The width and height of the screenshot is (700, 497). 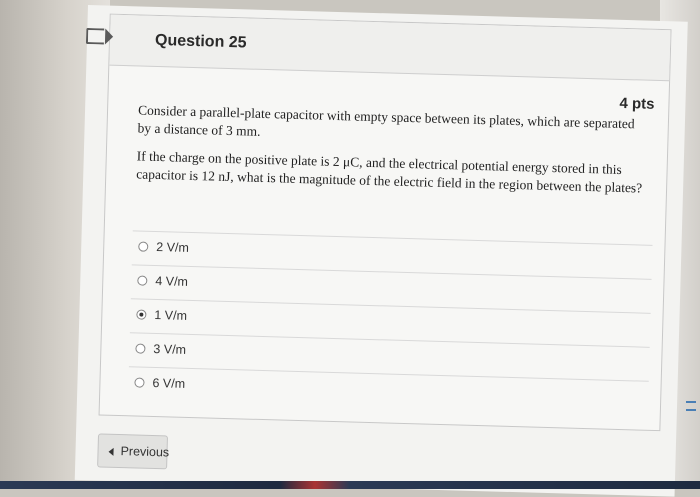 What do you see at coordinates (691, 406) in the screenshot?
I see `edge-marks` at bounding box center [691, 406].